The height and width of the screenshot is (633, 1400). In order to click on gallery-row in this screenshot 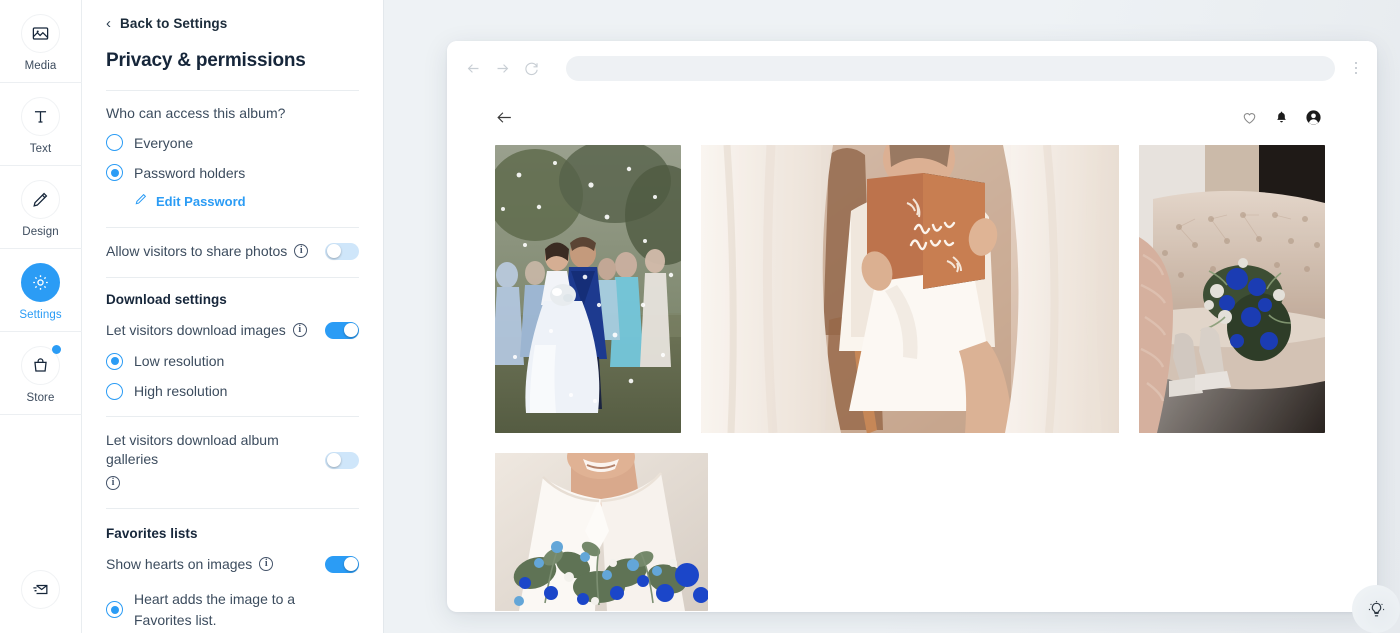, I will do `click(912, 532)`.